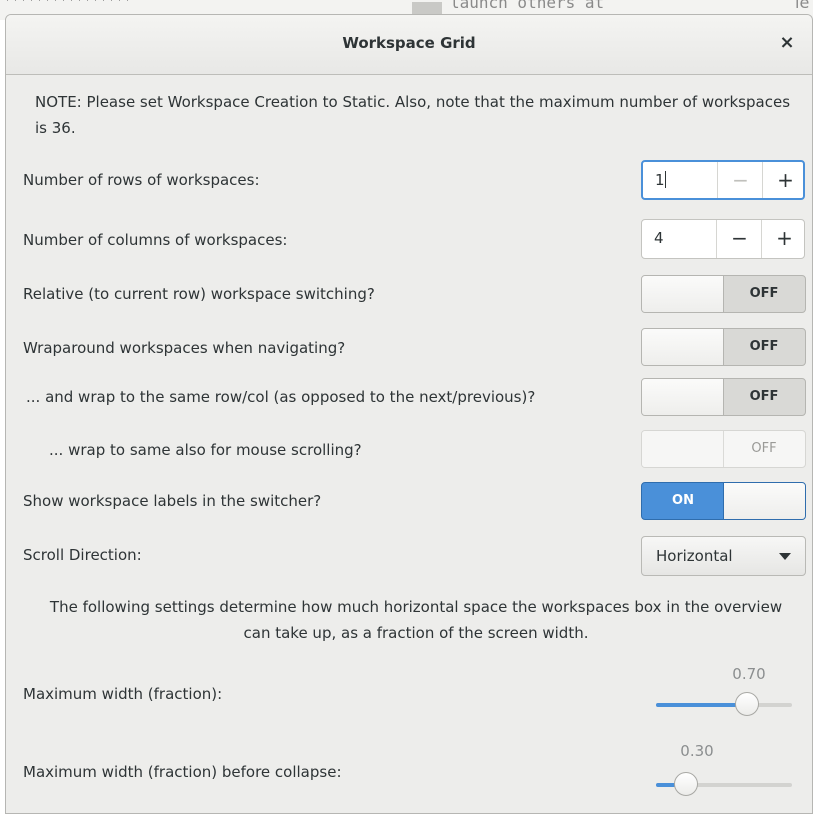  What do you see at coordinates (787, 43) in the screenshot?
I see `close-icon: ×` at bounding box center [787, 43].